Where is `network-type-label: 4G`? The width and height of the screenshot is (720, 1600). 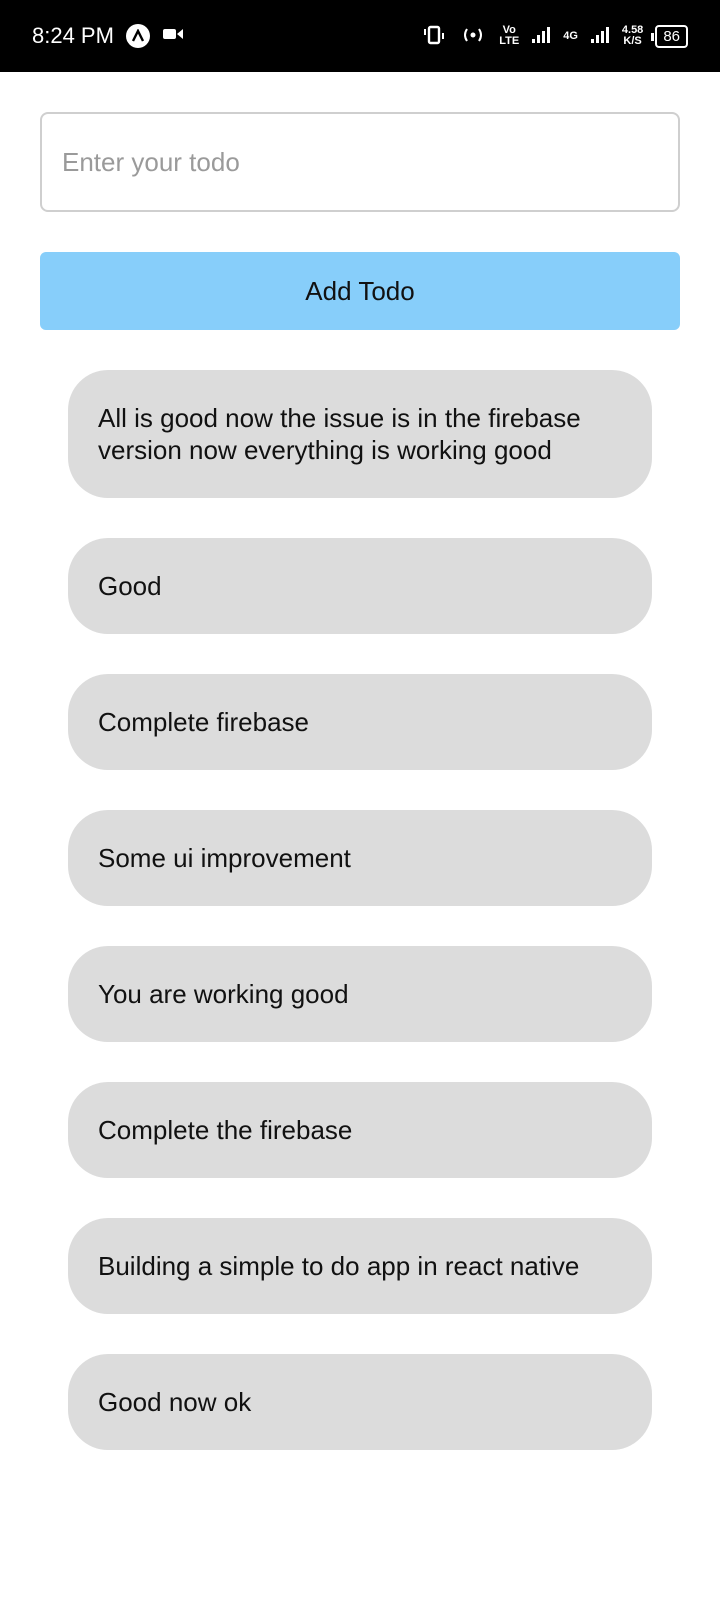
network-type-label: 4G is located at coordinates (570, 35).